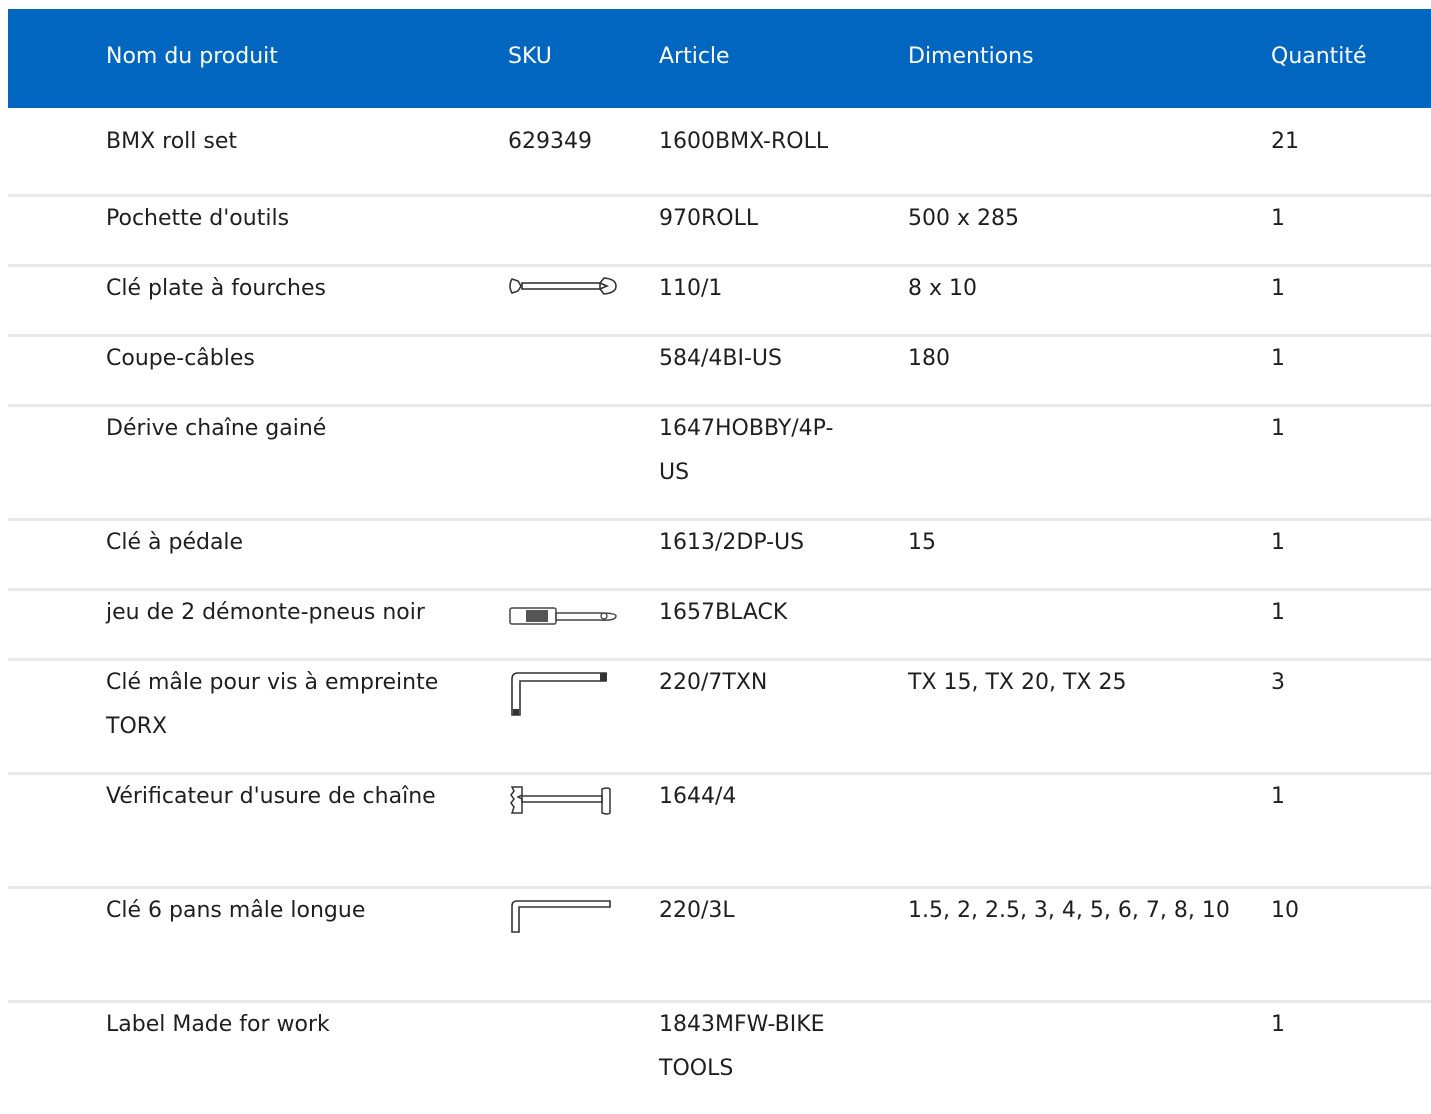 This screenshot has width=1431, height=1114. Describe the element at coordinates (172, 141) in the screenshot. I see `product-name: BMX roll set` at that location.